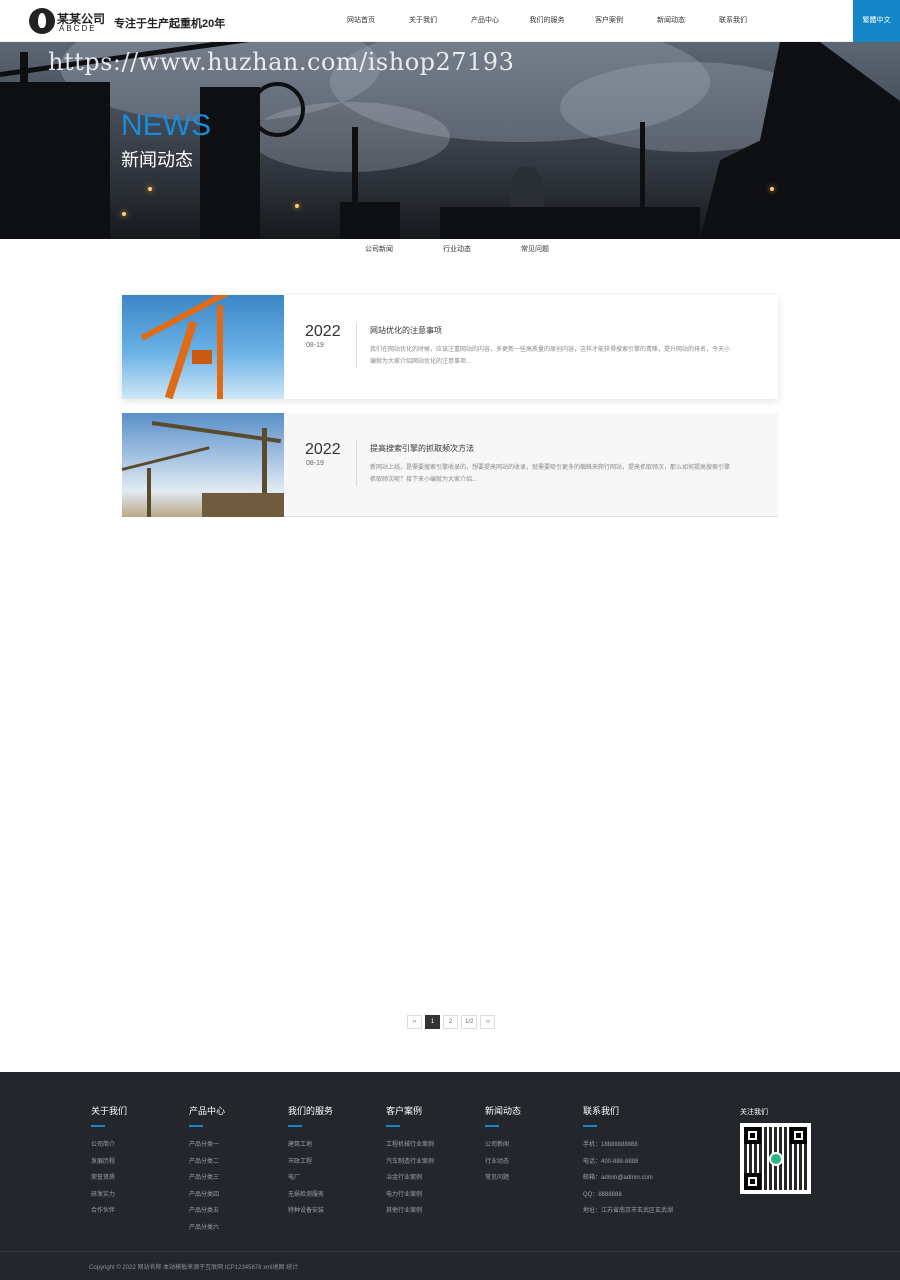 The width and height of the screenshot is (900, 1280). Describe the element at coordinates (281, 62) in the screenshot. I see `watermark-url: https://www.huzhan.com/ishop27193` at that location.